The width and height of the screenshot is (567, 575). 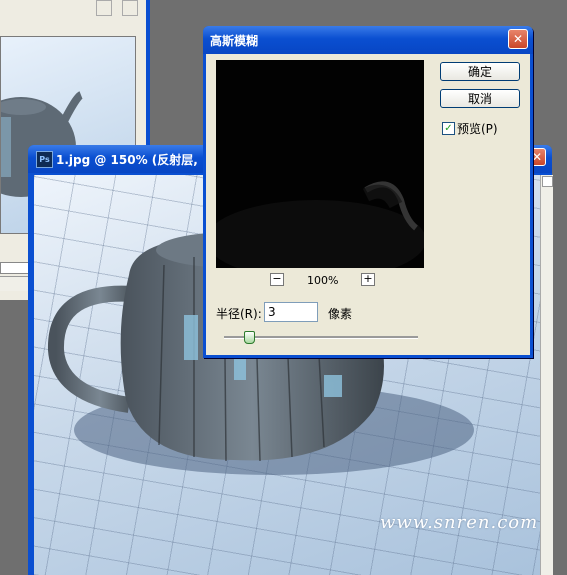 What do you see at coordinates (130, 8) in the screenshot?
I see `maximize-button` at bounding box center [130, 8].